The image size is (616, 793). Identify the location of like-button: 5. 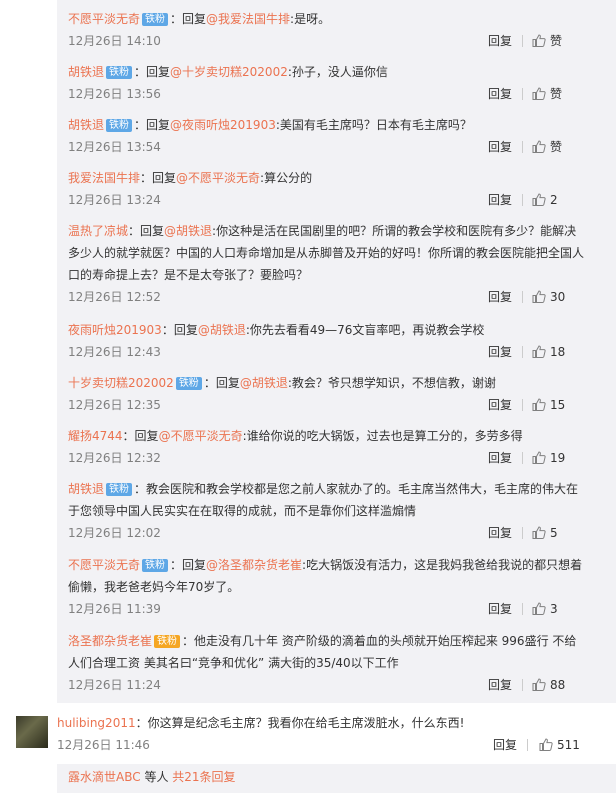
(545, 533).